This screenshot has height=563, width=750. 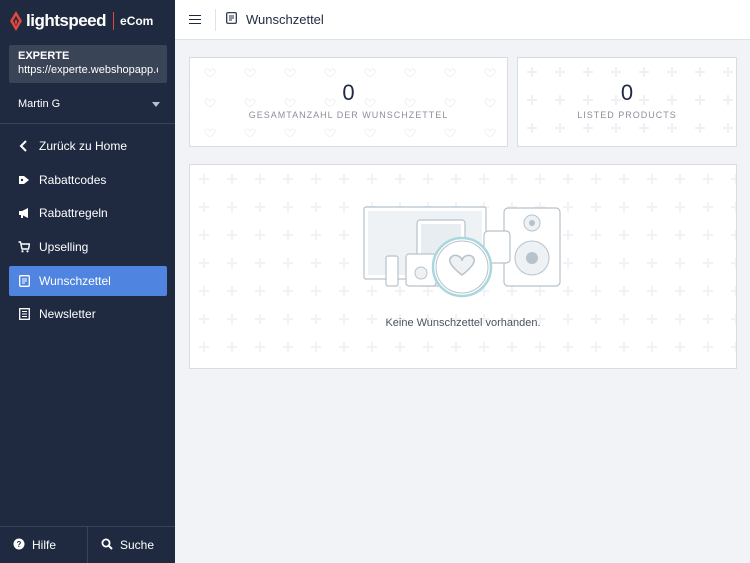 I want to click on sidebar-item-upselling: Upselling, so click(x=88, y=247).